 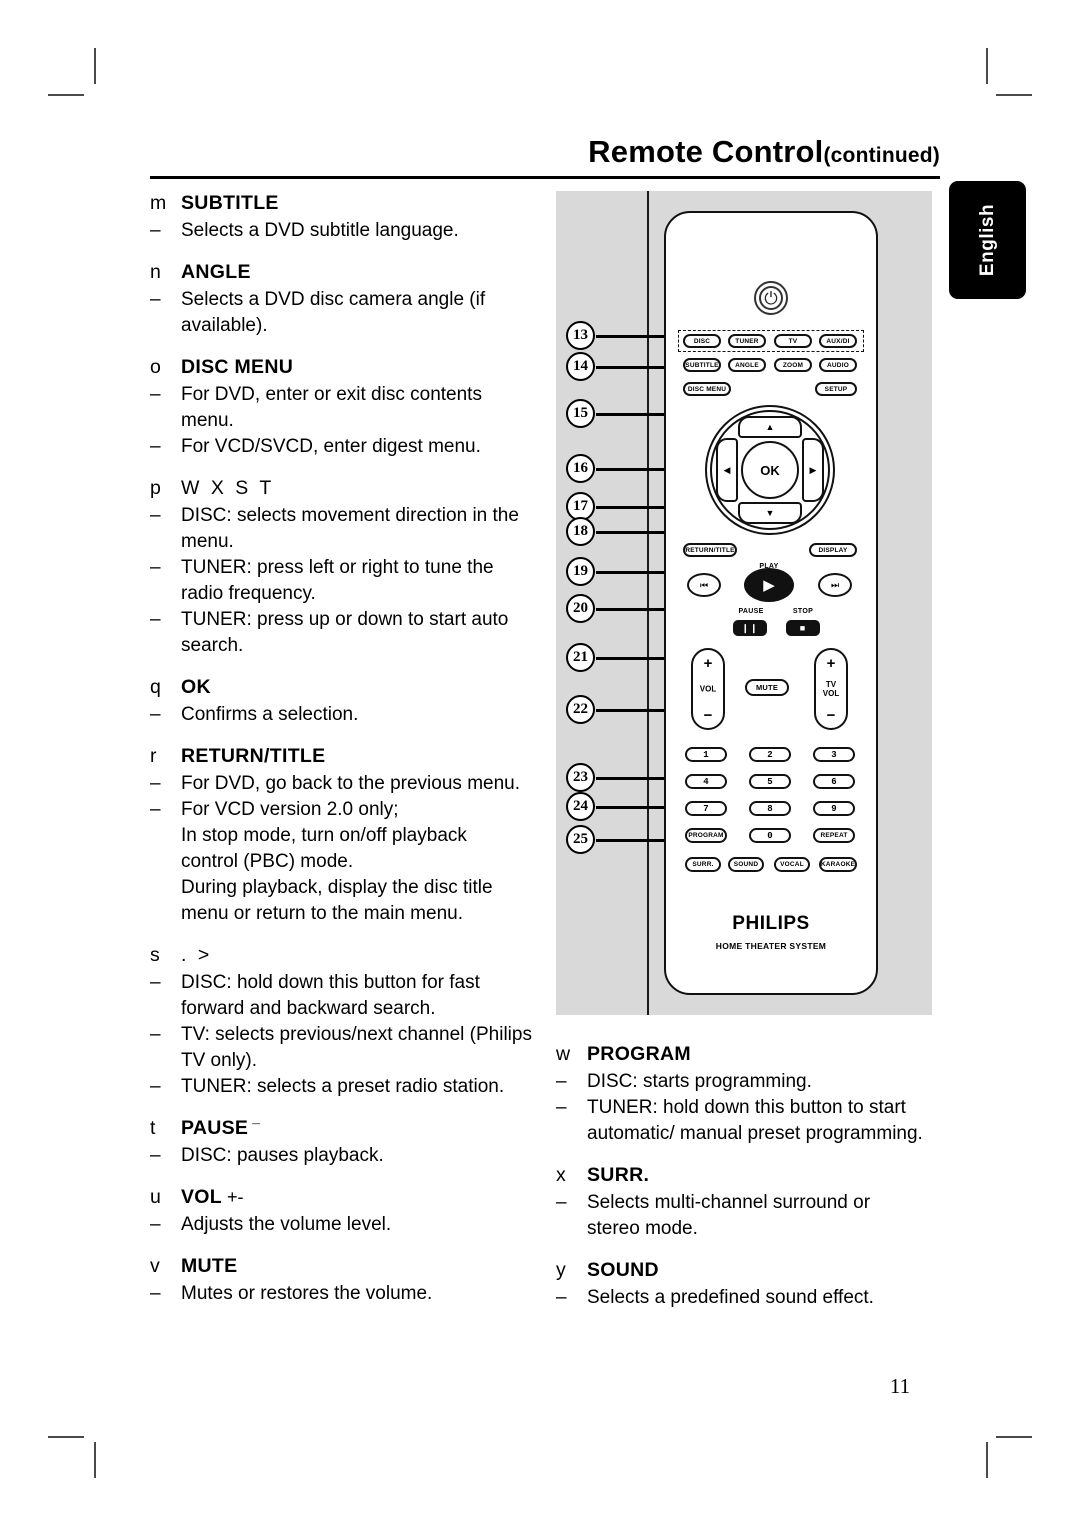 I want to click on entry-heading: m SUBTITLE, so click(x=345, y=203).